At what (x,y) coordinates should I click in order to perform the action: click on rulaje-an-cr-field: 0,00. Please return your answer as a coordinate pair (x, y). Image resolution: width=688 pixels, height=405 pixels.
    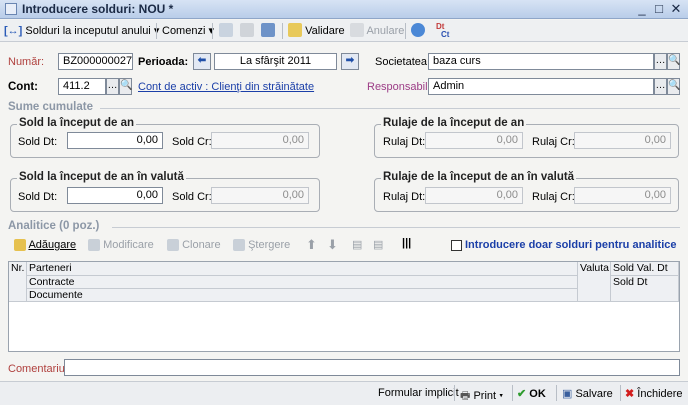
    Looking at the image, I should click on (622, 140).